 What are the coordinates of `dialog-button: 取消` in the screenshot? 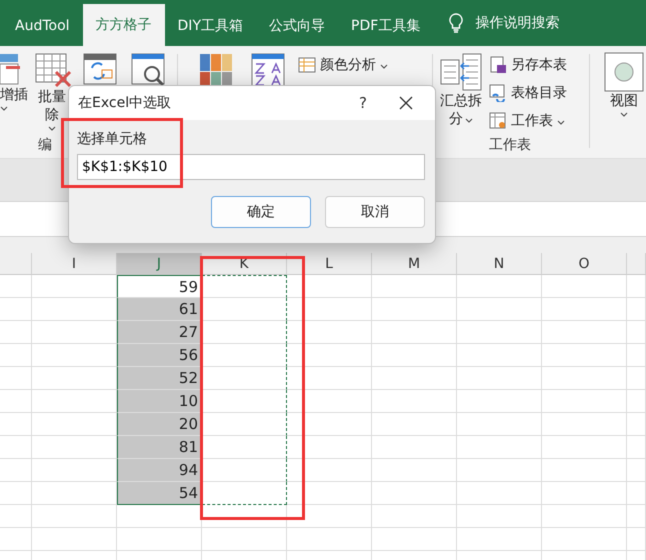 It's located at (375, 212).